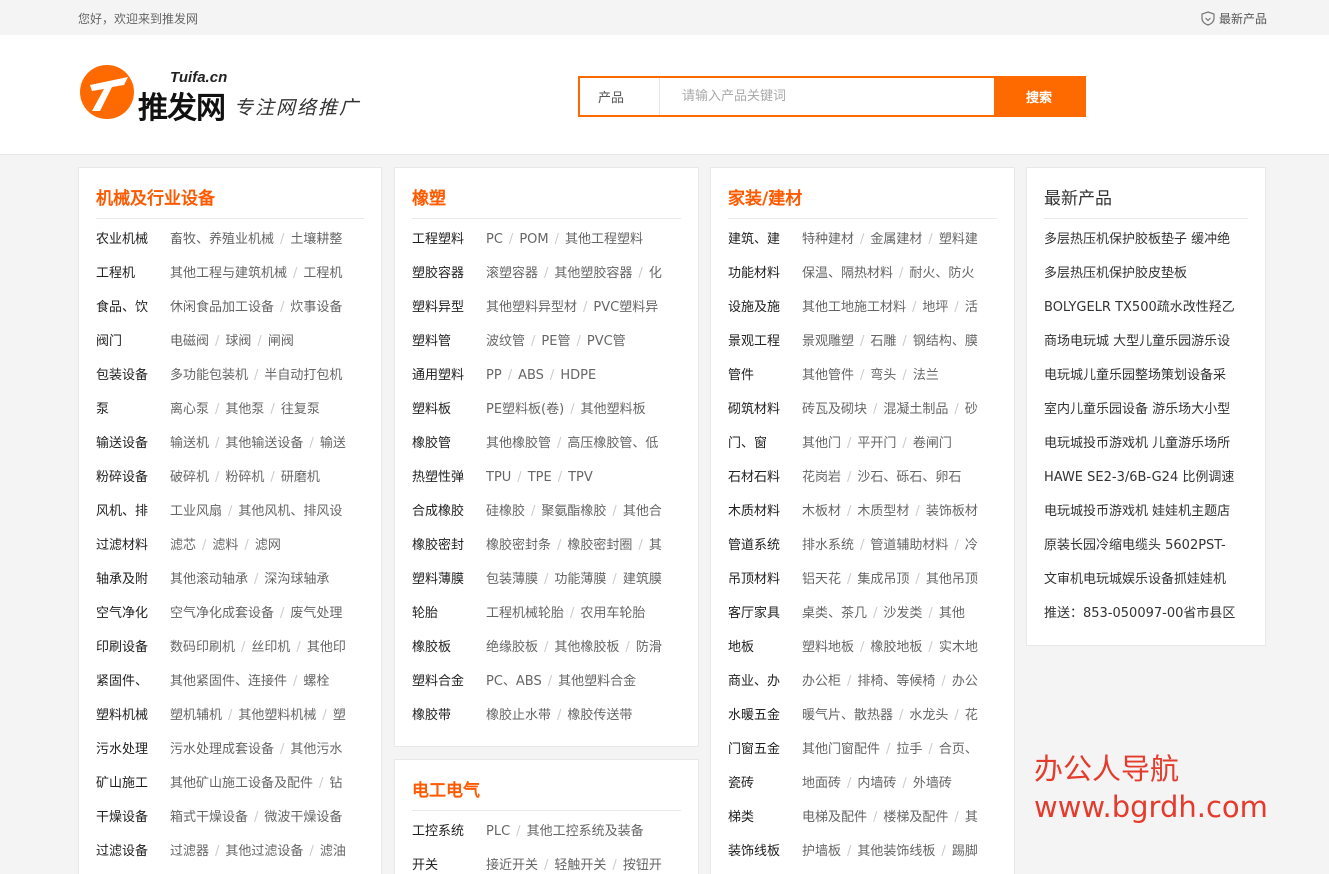 This screenshot has height=874, width=1329. I want to click on subcategory-link: 其他门, so click(821, 443).